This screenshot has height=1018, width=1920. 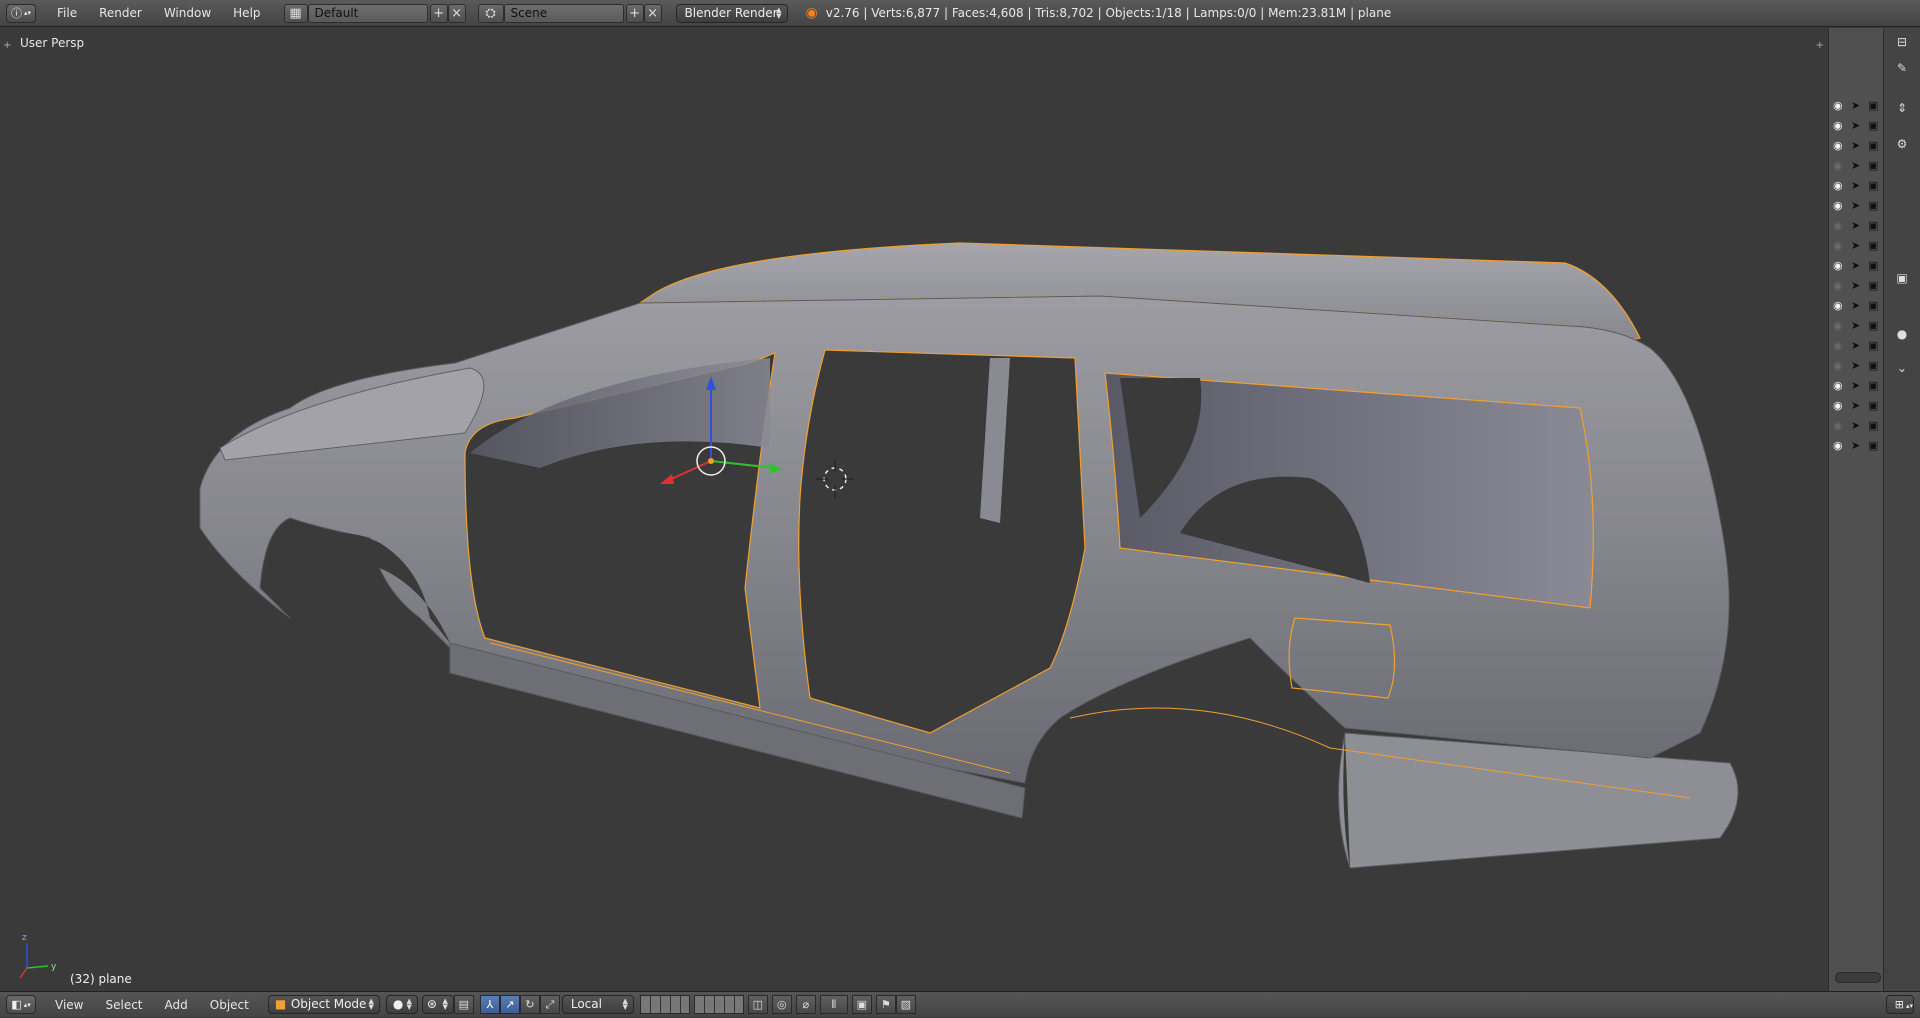 What do you see at coordinates (323, 1004) in the screenshot?
I see `mode-dropdown: ■ Object Mode ▲ ▼` at bounding box center [323, 1004].